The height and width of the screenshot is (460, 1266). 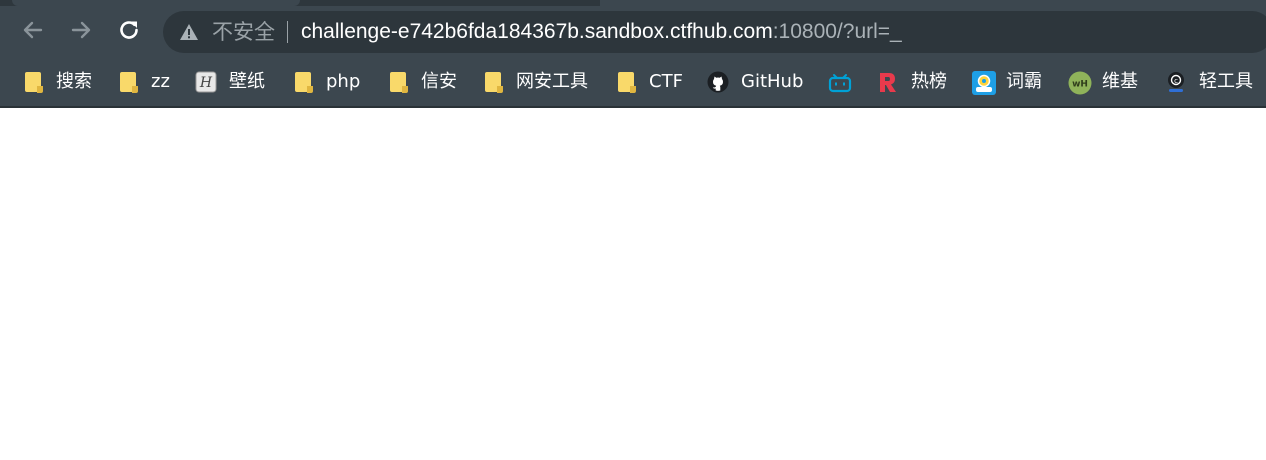 What do you see at coordinates (929, 81) in the screenshot?
I see `bookmark-label: 热榜` at bounding box center [929, 81].